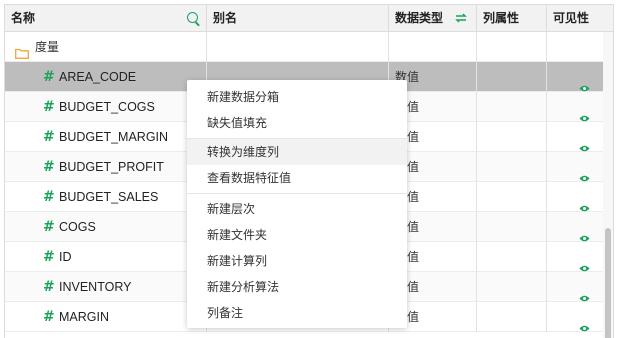 This screenshot has width=622, height=338. I want to click on field-name: INVENTORY, so click(95, 287).